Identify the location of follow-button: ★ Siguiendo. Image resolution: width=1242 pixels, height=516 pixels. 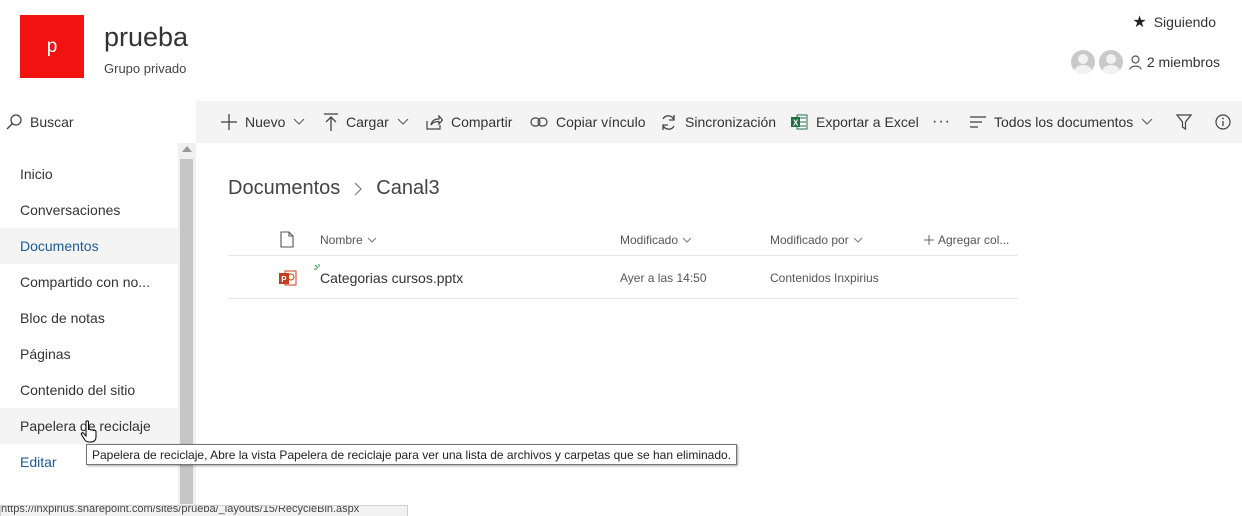
(1174, 22).